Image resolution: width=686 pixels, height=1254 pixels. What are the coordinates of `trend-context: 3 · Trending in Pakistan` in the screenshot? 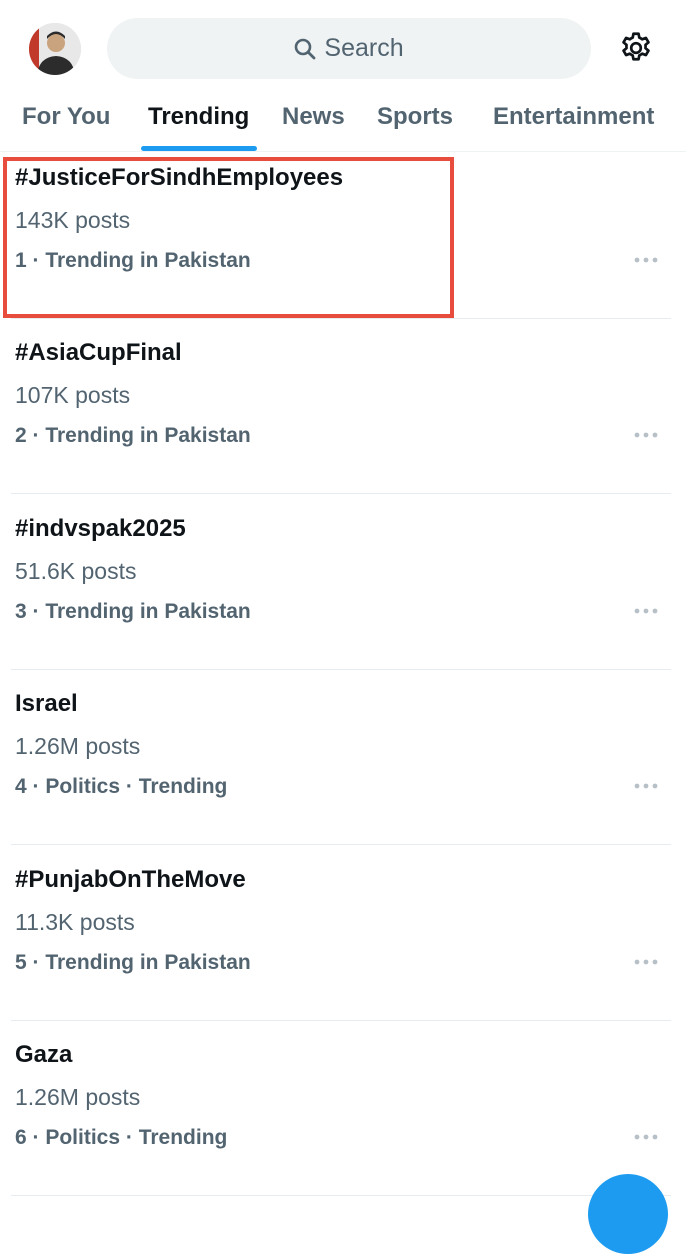 It's located at (133, 611).